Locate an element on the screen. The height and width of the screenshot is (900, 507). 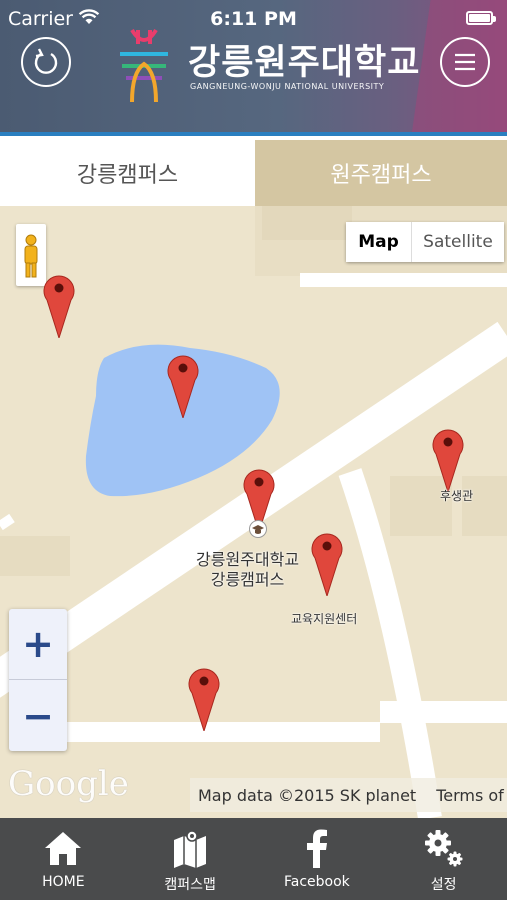
menu-button is located at coordinates (465, 62).